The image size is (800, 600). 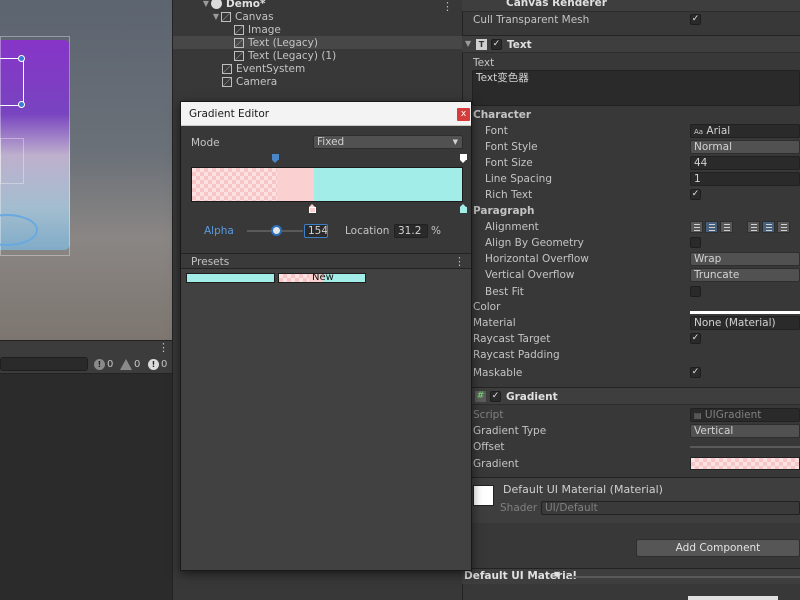 What do you see at coordinates (631, 6) in the screenshot?
I see `canvas-renderer-header: Canvas Renderer` at bounding box center [631, 6].